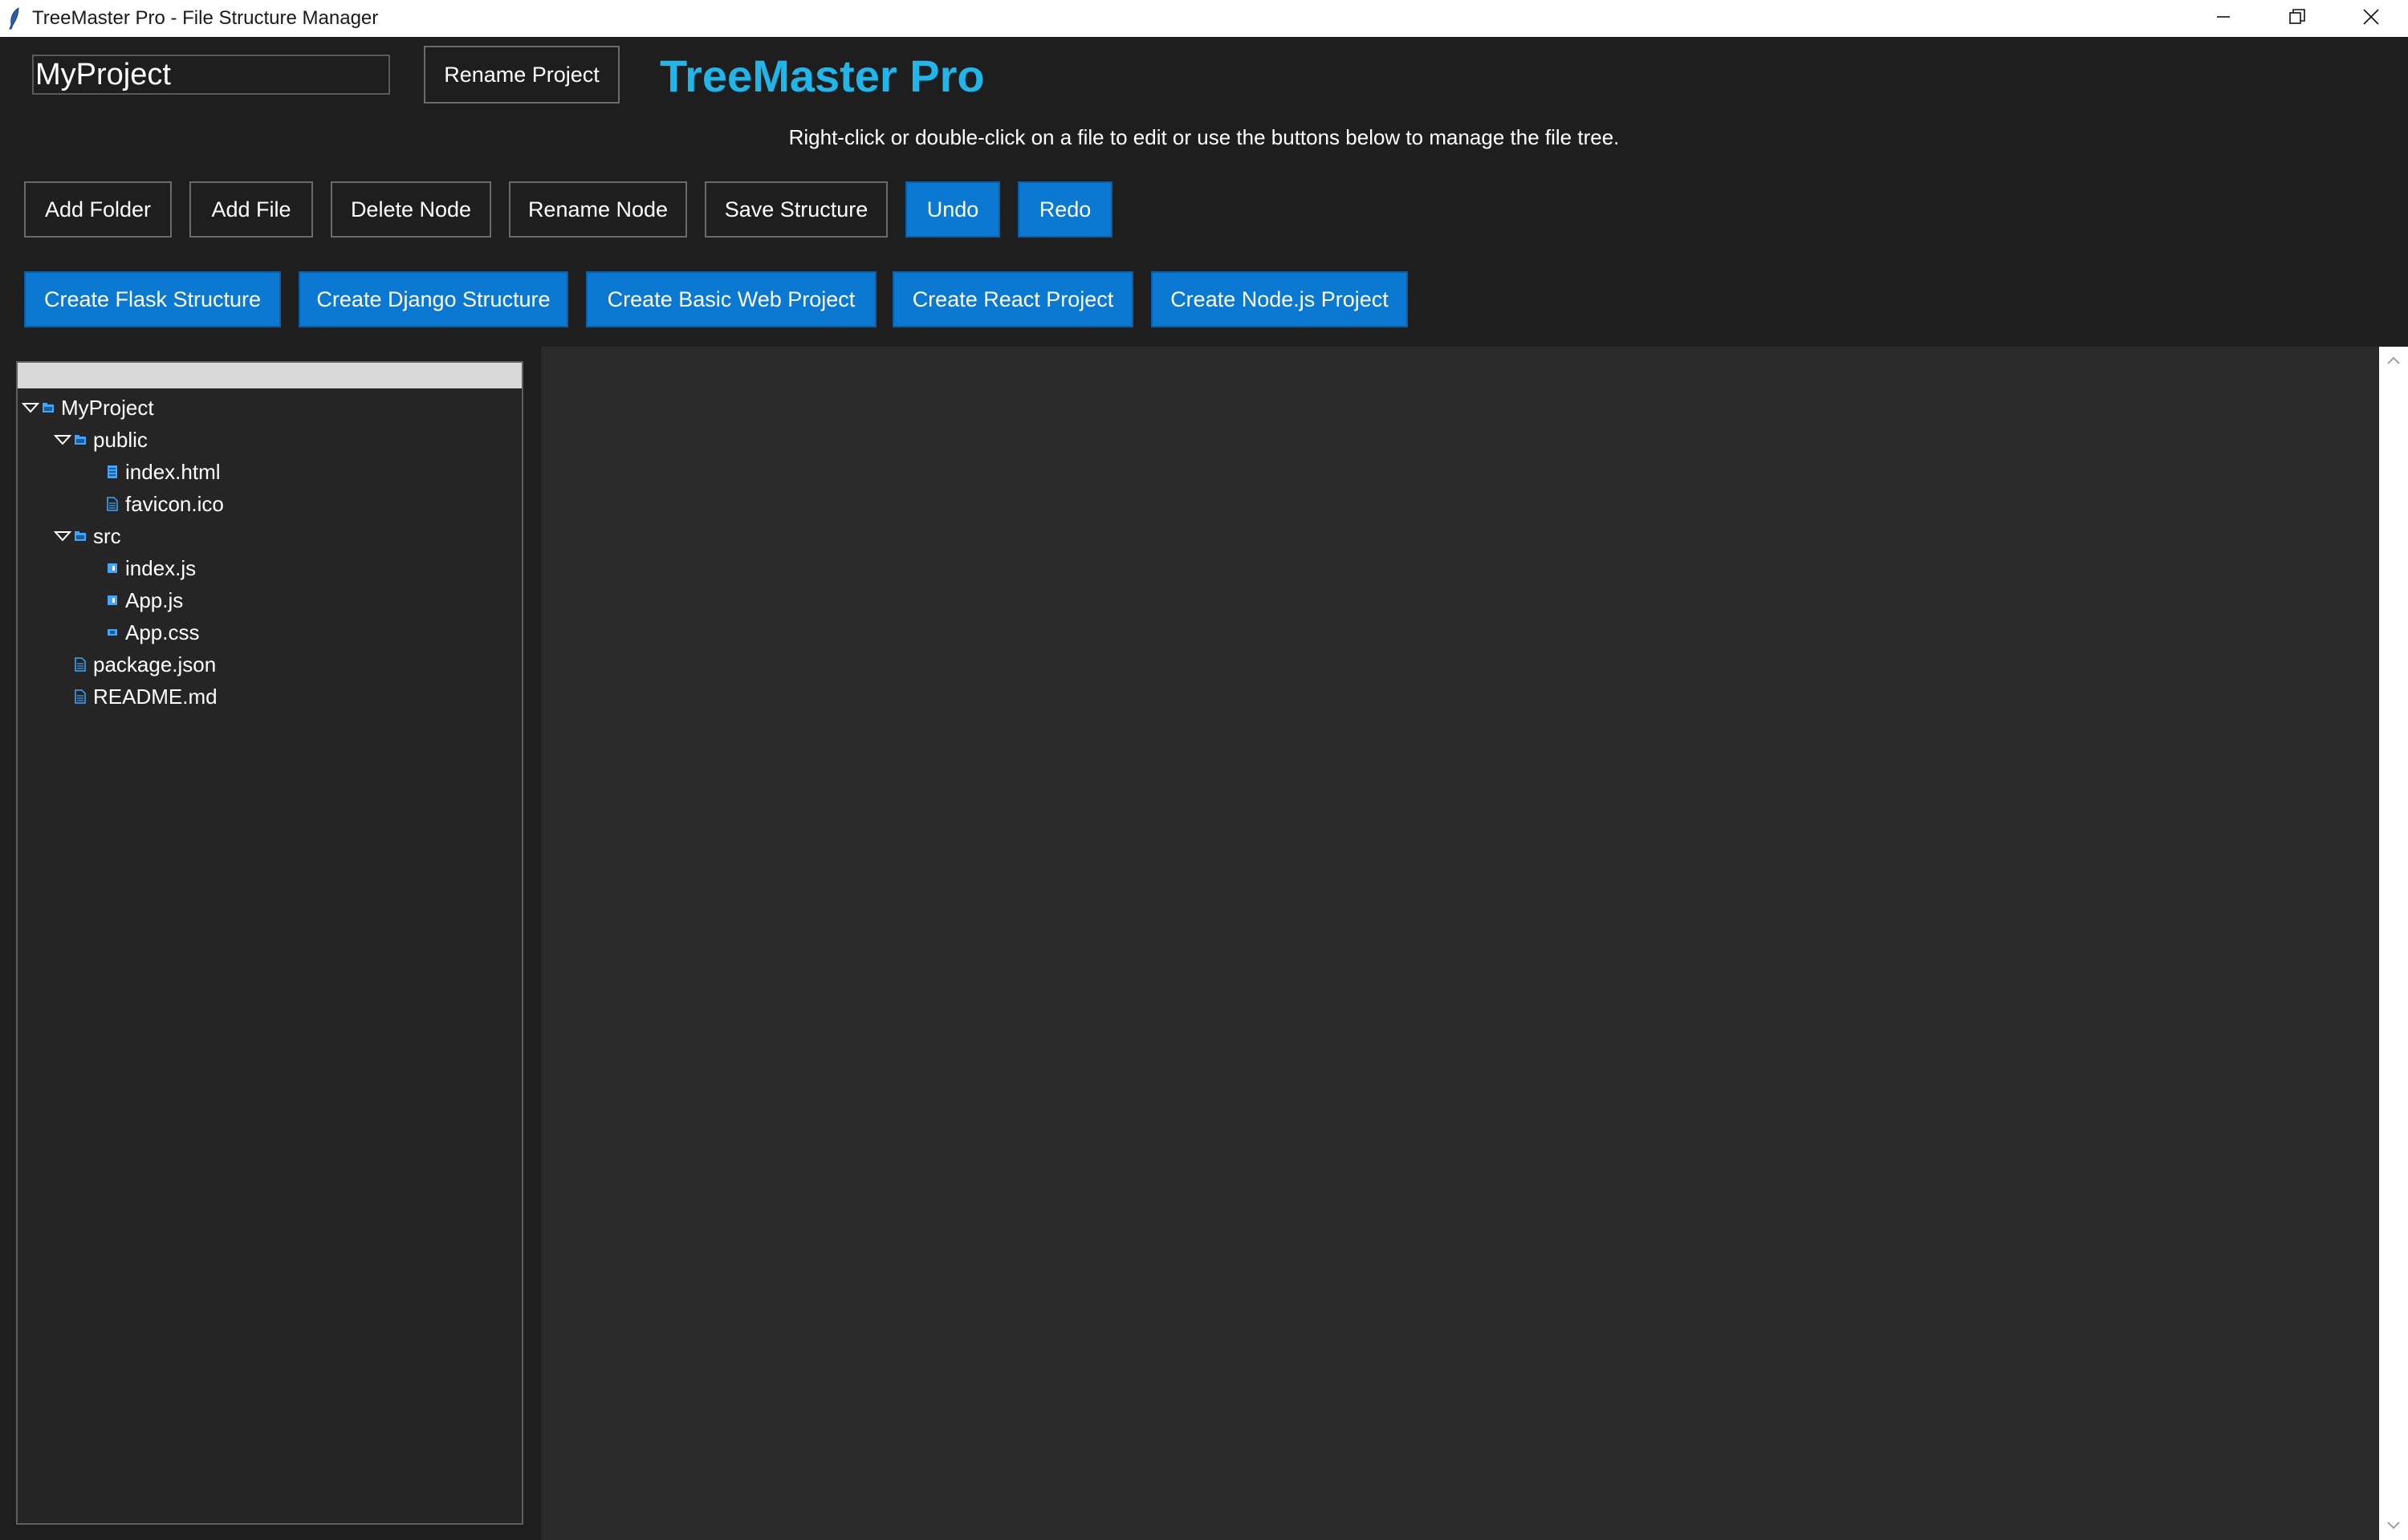  I want to click on tree-item-myproject: MyProject, so click(86, 408).